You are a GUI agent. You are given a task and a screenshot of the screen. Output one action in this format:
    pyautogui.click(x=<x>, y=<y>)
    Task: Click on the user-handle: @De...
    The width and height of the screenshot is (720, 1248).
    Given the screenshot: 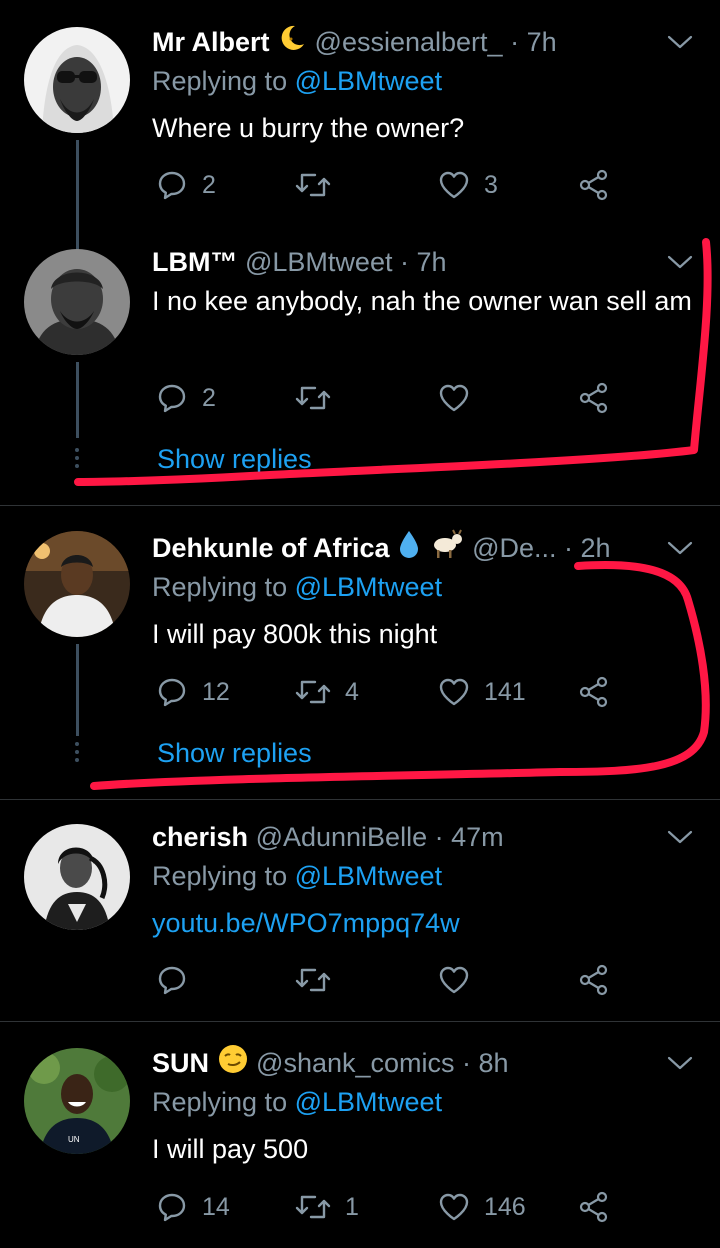 What is the action you would take?
    pyautogui.click(x=514, y=548)
    